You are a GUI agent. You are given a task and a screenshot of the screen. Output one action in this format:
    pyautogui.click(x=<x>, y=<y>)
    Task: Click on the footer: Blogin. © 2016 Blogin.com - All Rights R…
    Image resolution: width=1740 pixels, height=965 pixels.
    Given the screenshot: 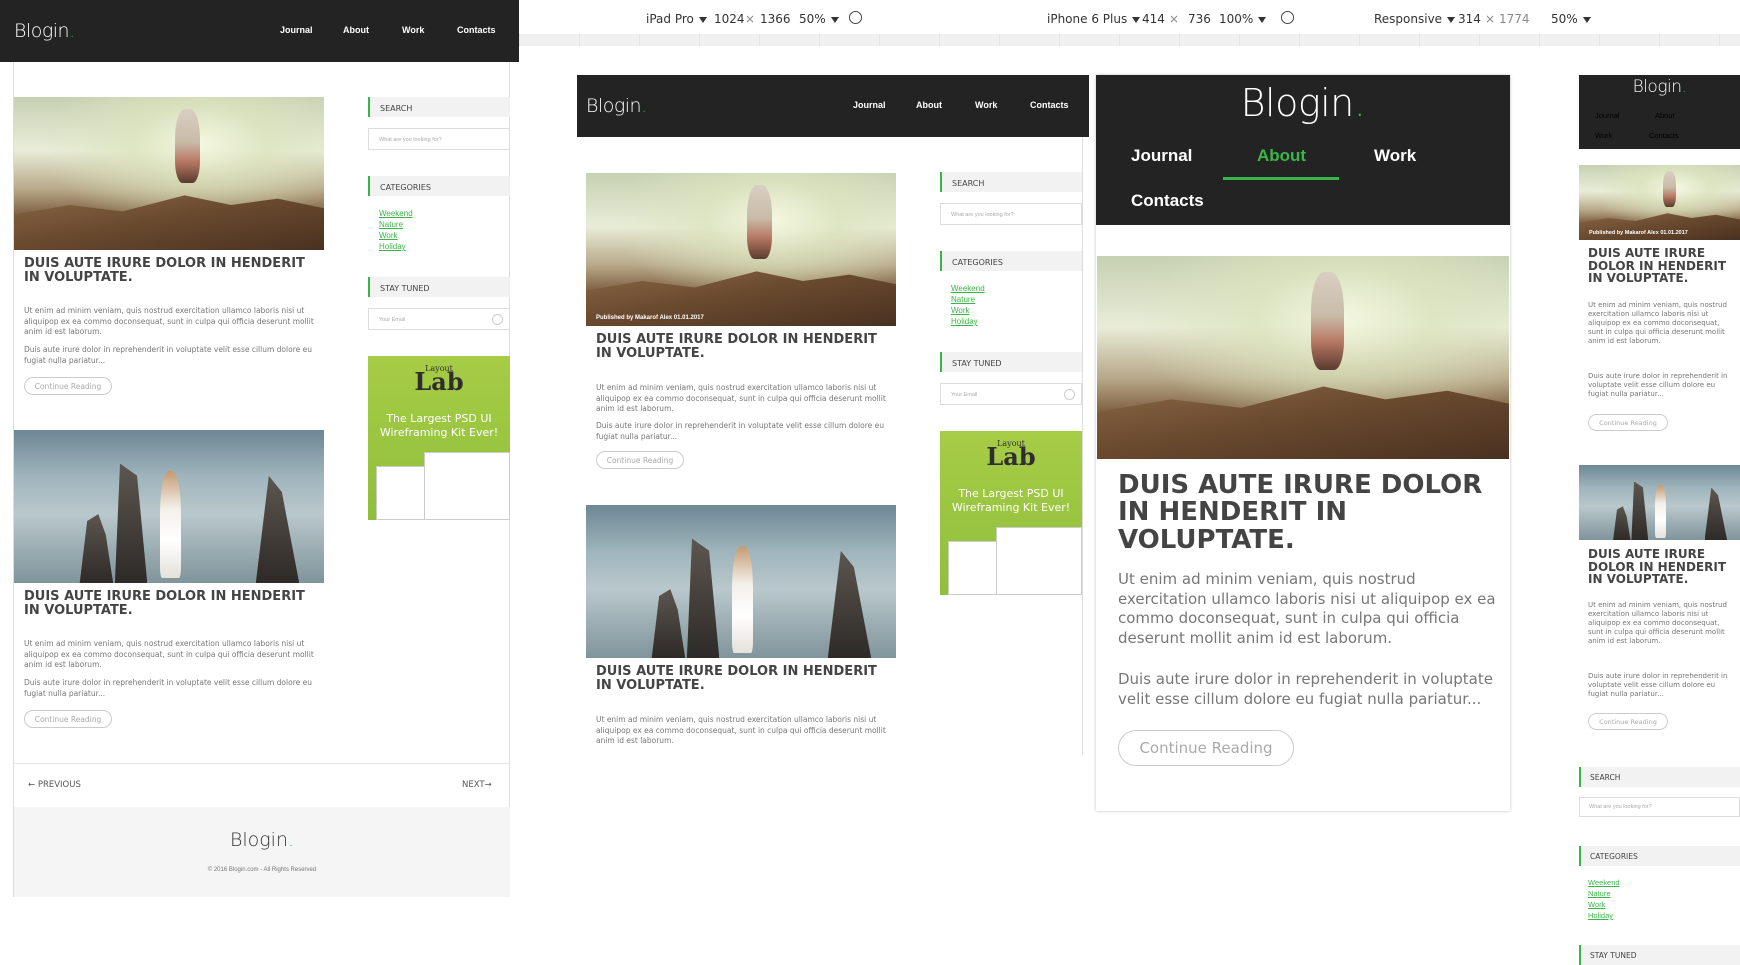 What is the action you would take?
    pyautogui.click(x=262, y=852)
    